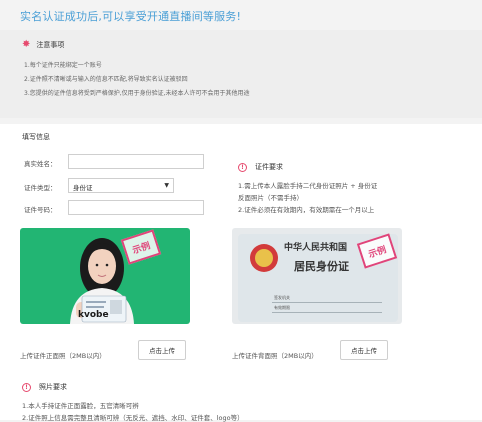 The height and width of the screenshot is (422, 482). Describe the element at coordinates (275, 356) in the screenshot. I see `back-upload-label: 上传证件背面照（2MB以内）` at that location.